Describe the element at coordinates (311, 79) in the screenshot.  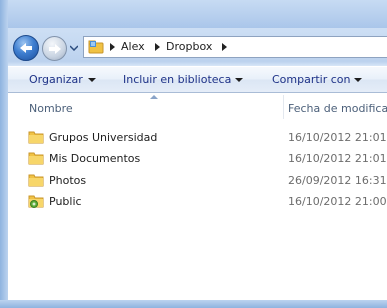
I see `share-with-menu: Compartir con` at that location.